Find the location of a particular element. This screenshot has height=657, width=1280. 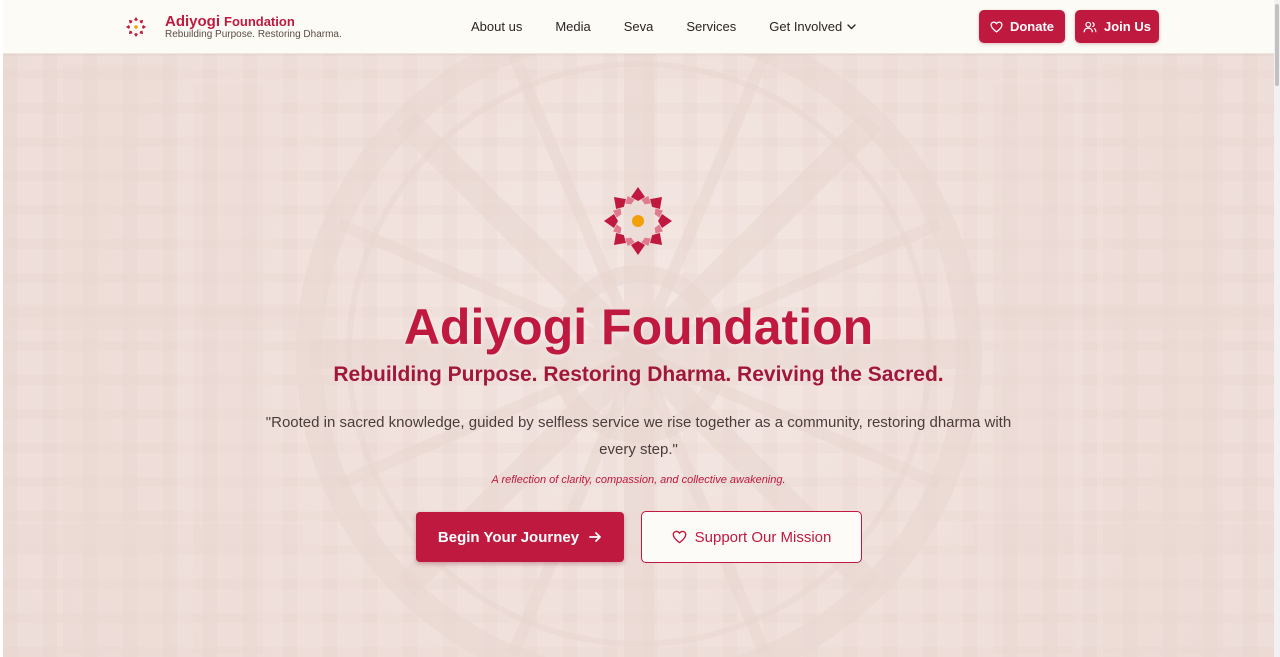

begin-journey-label: Begin Your Journey is located at coordinates (508, 537).